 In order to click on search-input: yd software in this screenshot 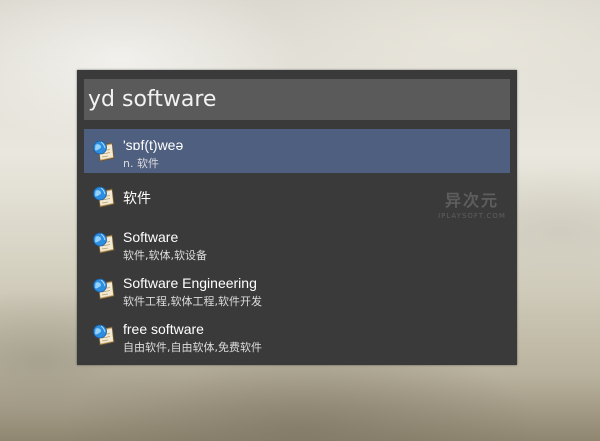, I will do `click(297, 99)`.